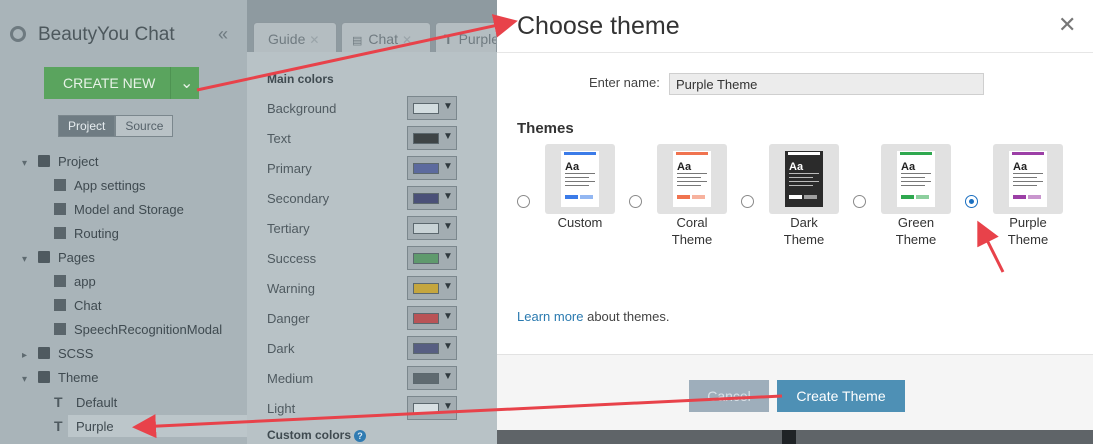  Describe the element at coordinates (138, 332) in the screenshot. I see `tree-item-speech-modal: SpeechRecognitionModal` at that location.